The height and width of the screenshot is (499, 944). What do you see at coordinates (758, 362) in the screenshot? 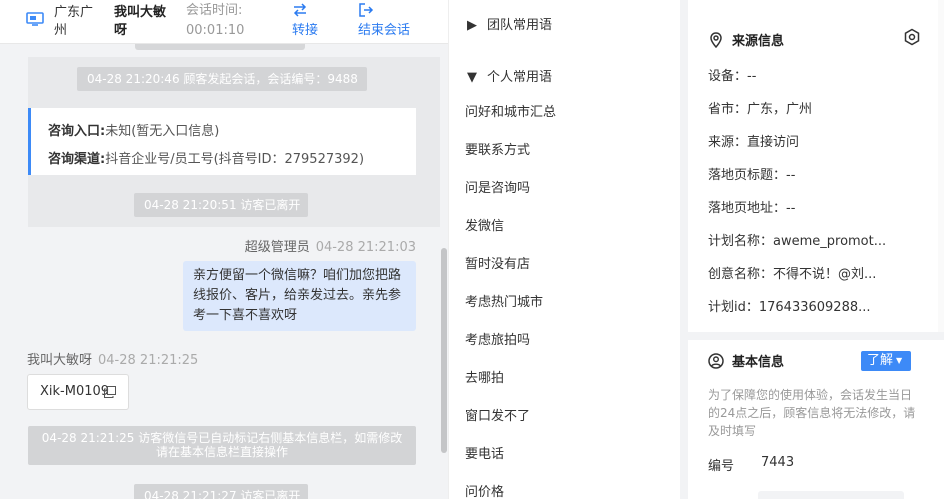
I see `basic-info-label: 基本信息` at bounding box center [758, 362].